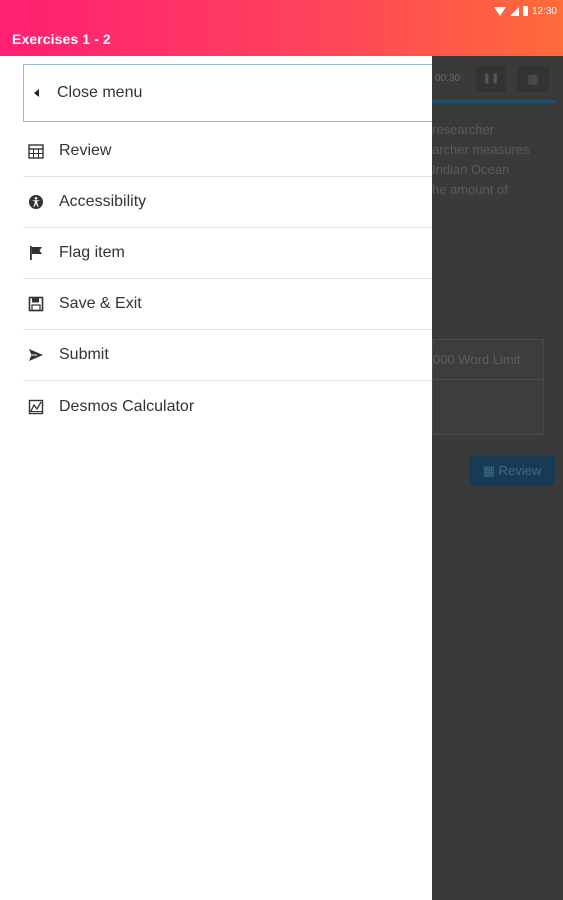  What do you see at coordinates (493, 101) in the screenshot?
I see `progress-bar` at bounding box center [493, 101].